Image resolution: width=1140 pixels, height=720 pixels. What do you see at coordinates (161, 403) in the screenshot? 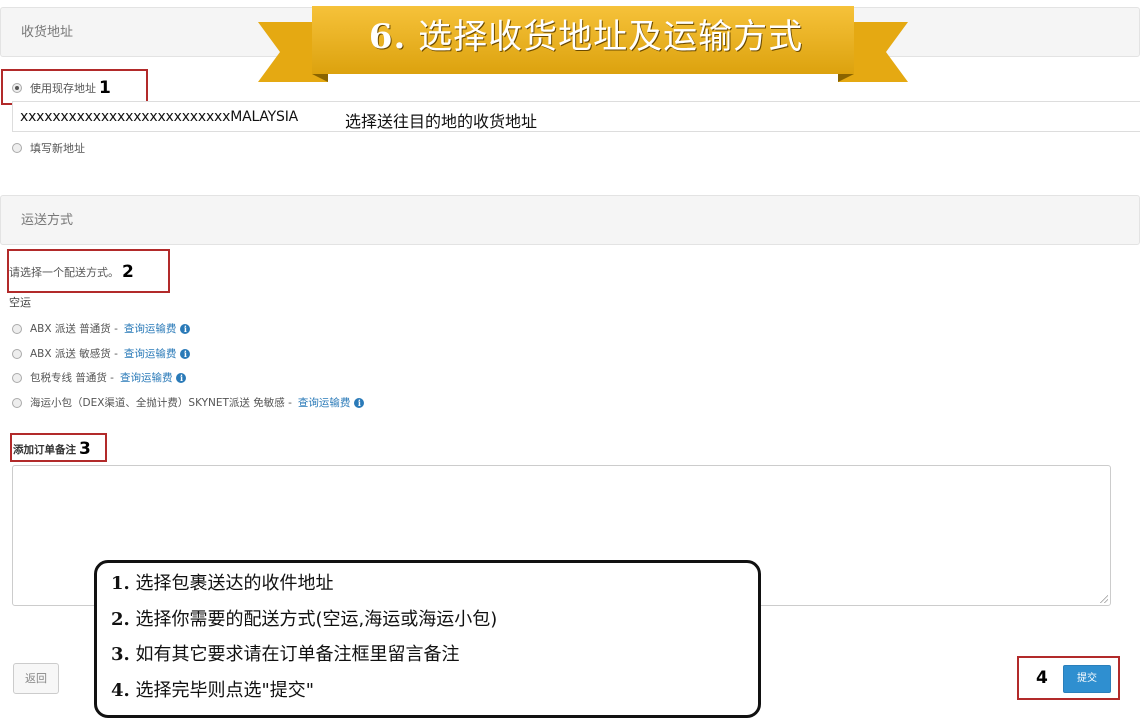
I see `shipping-option-label: 海运小包（DEX渠道、全抛计费）SKYNET派送 免敏感 -` at bounding box center [161, 403].